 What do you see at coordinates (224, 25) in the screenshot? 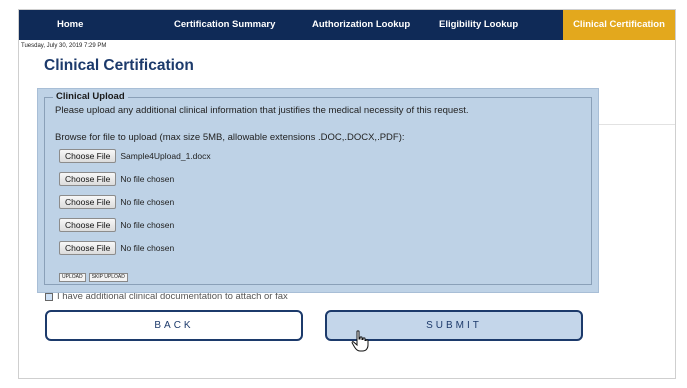
I see `nav-certification-summary: Certification Summary` at bounding box center [224, 25].